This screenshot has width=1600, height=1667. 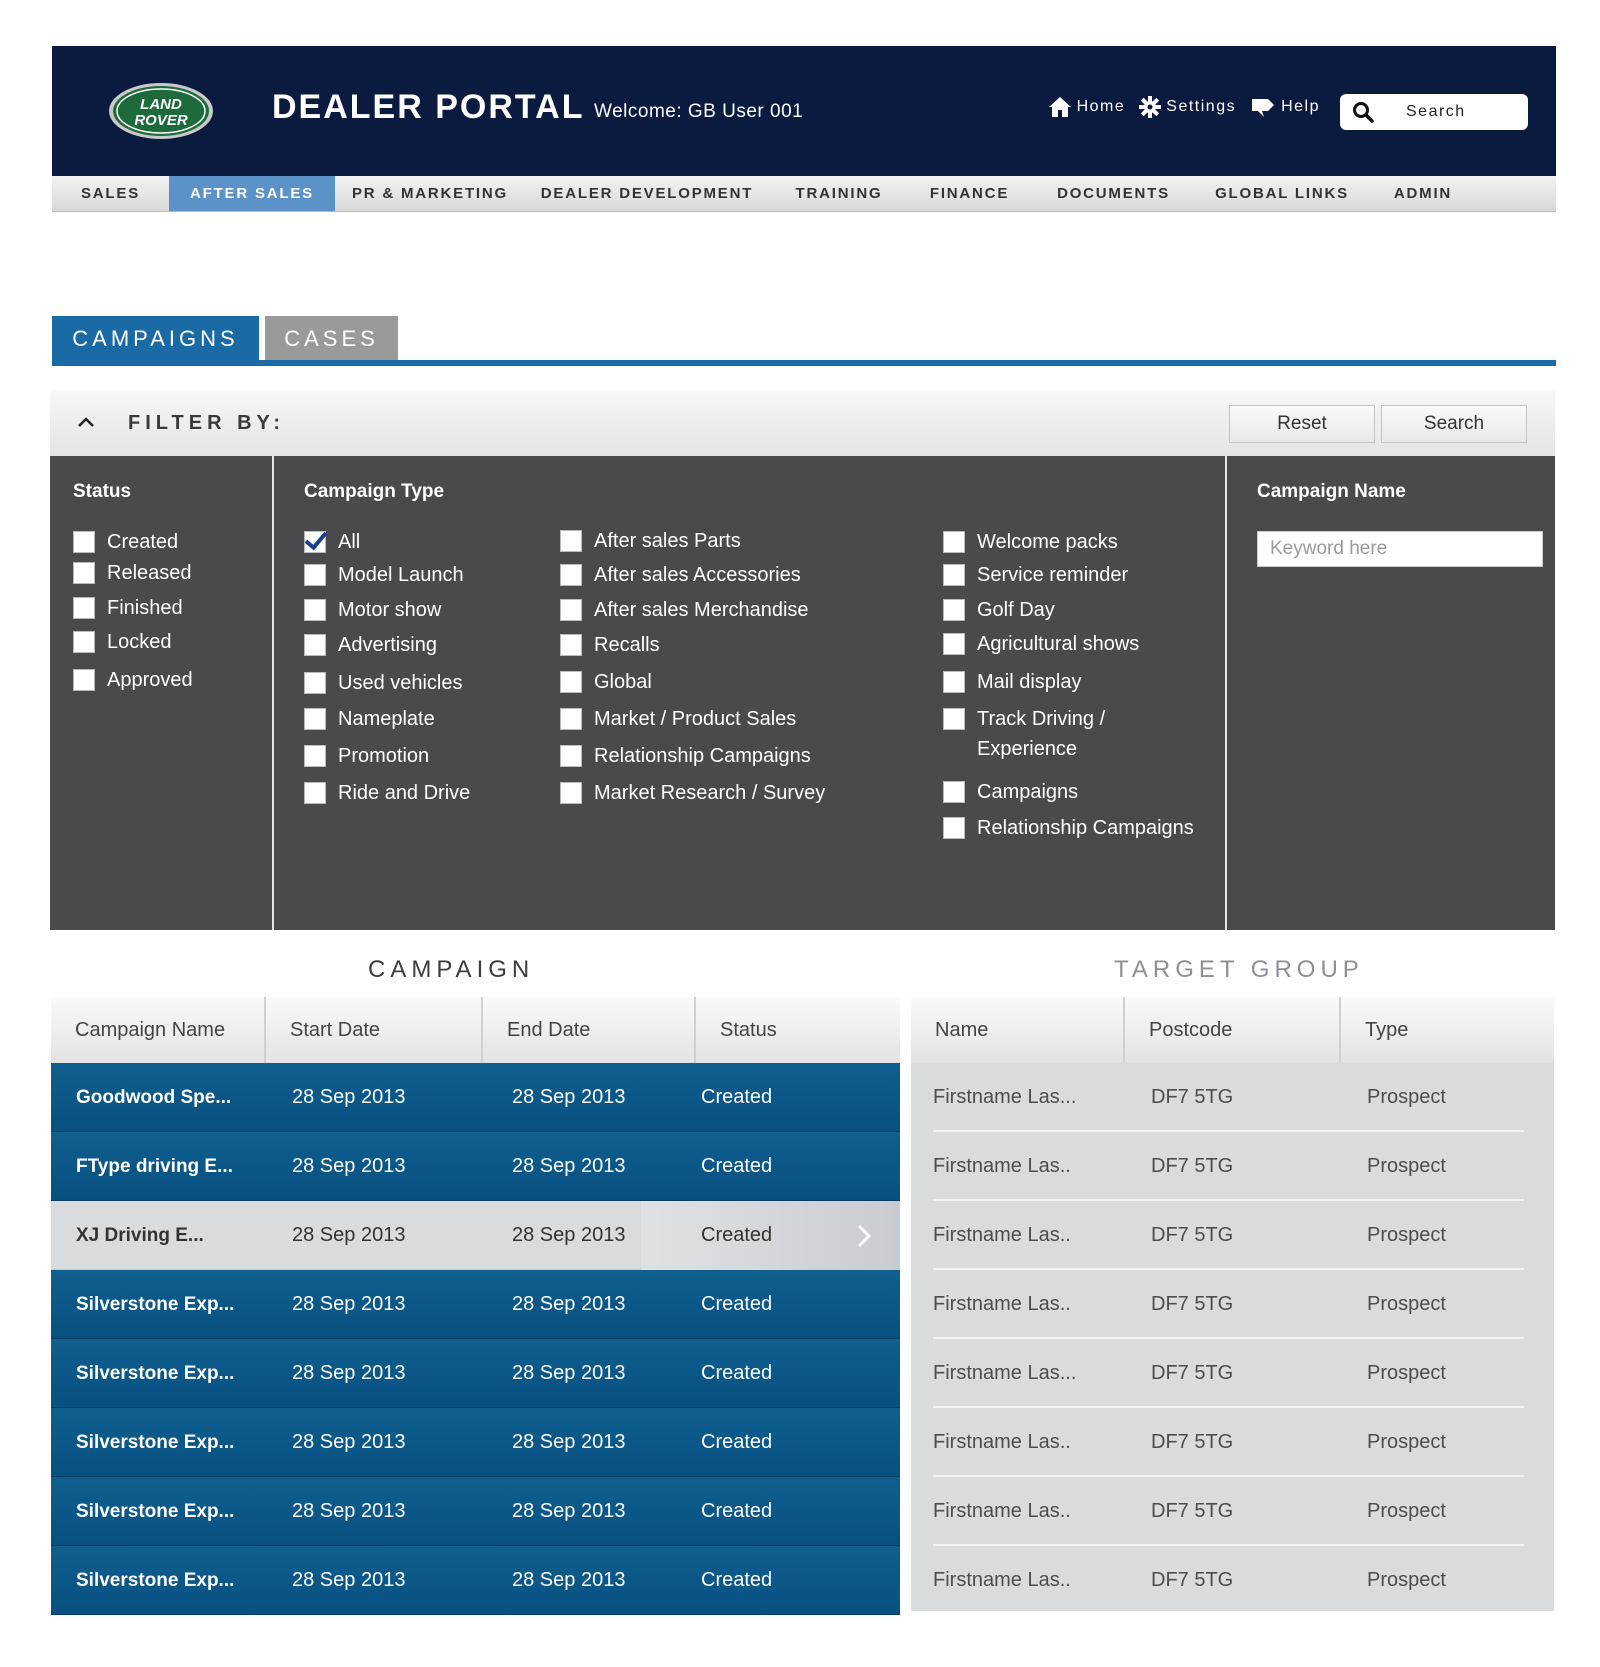 I want to click on start-date-cell: 28 Sep 2013, so click(x=349, y=1166).